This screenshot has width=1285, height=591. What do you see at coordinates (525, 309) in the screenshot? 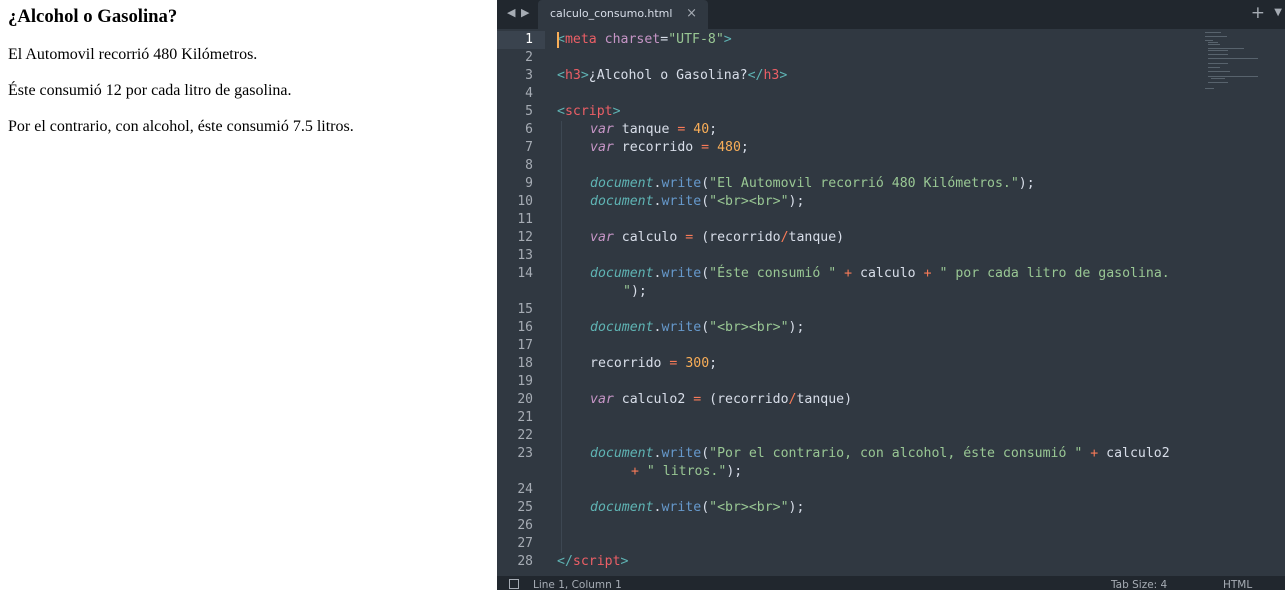
I see `line-number: 15` at bounding box center [525, 309].